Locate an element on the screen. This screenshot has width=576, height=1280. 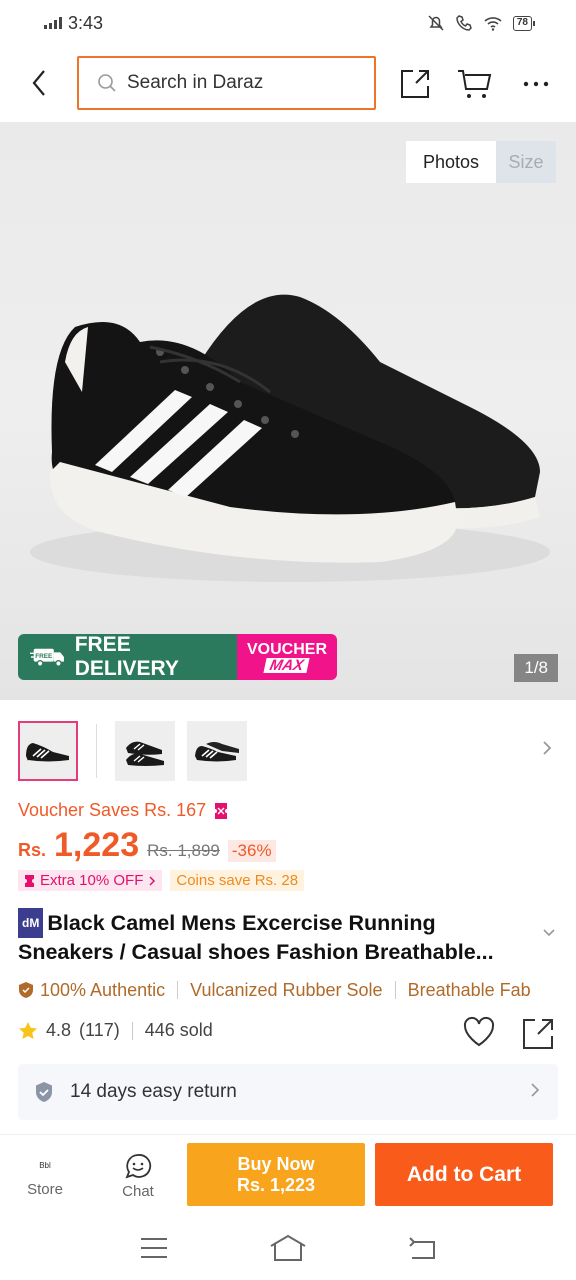
attribute-text: Vulcanized Rubber Sole is located at coordinates (286, 989).